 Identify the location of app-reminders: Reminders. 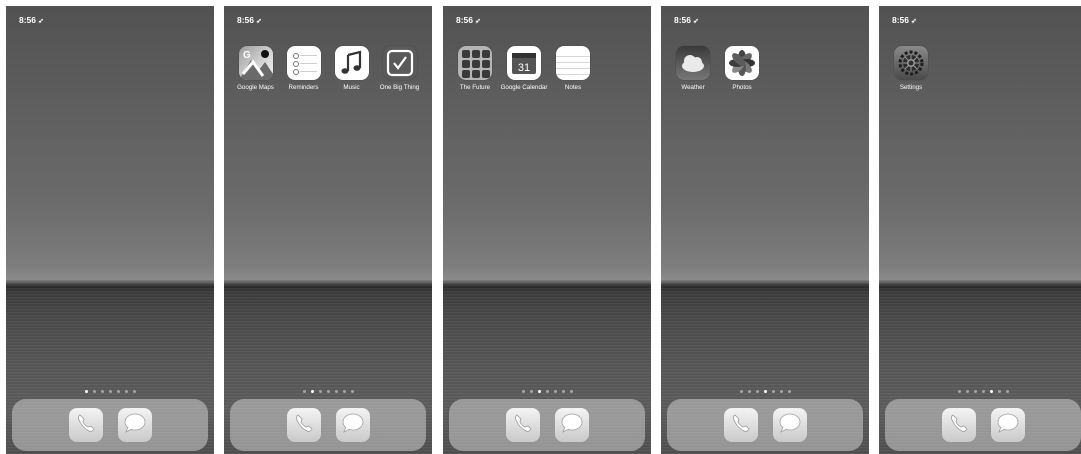
(303, 68).